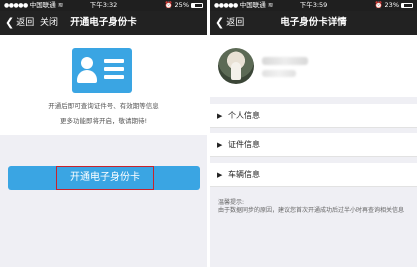 Image resolution: width=417 pixels, height=267 pixels. What do you see at coordinates (49, 23) in the screenshot?
I see `close-button: 关闭` at bounding box center [49, 23].